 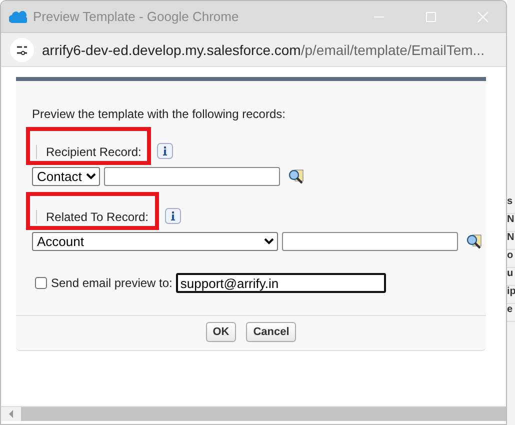 What do you see at coordinates (253, 413) in the screenshot?
I see `horizontal-scrollbar` at bounding box center [253, 413].